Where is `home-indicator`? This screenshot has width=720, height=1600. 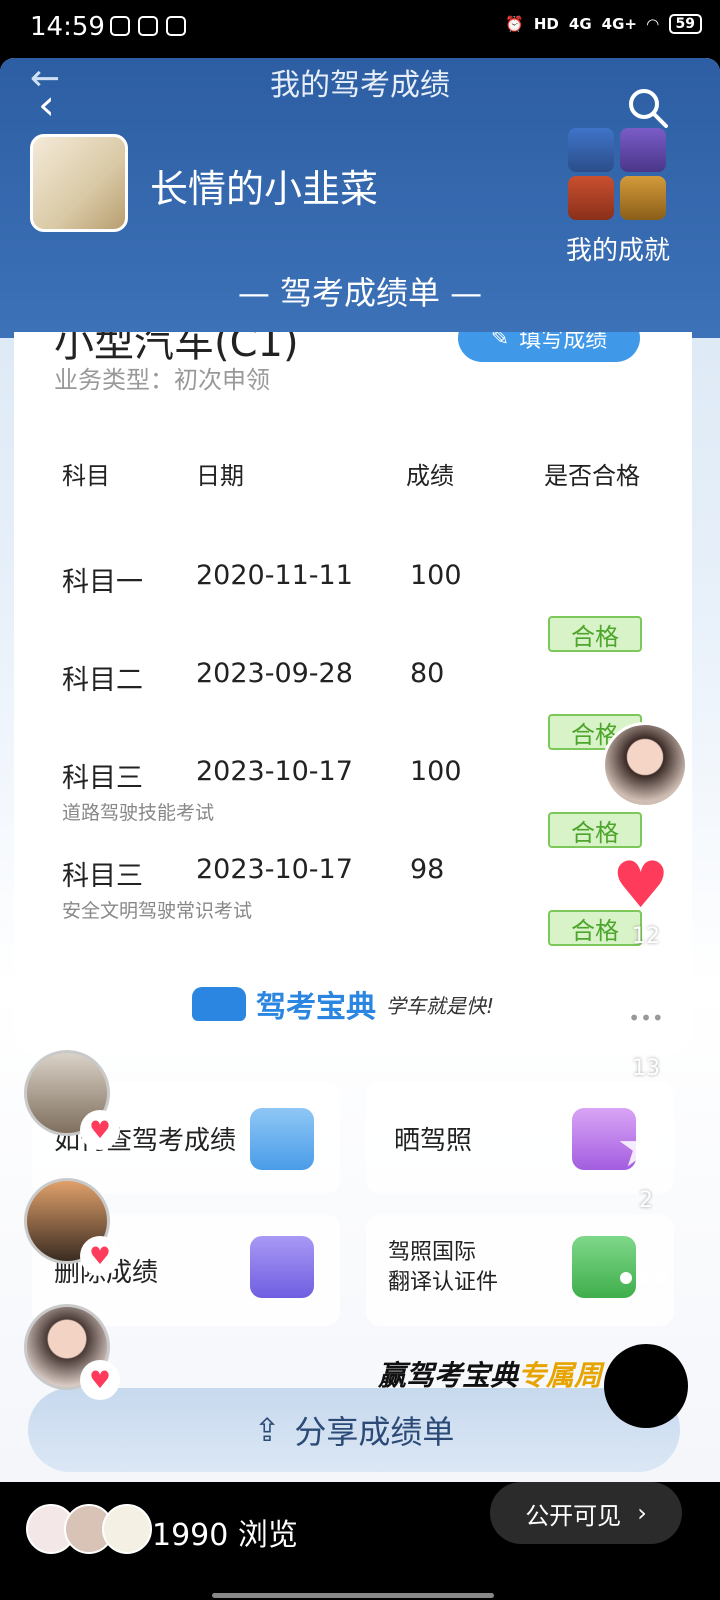 home-indicator is located at coordinates (353, 1595).